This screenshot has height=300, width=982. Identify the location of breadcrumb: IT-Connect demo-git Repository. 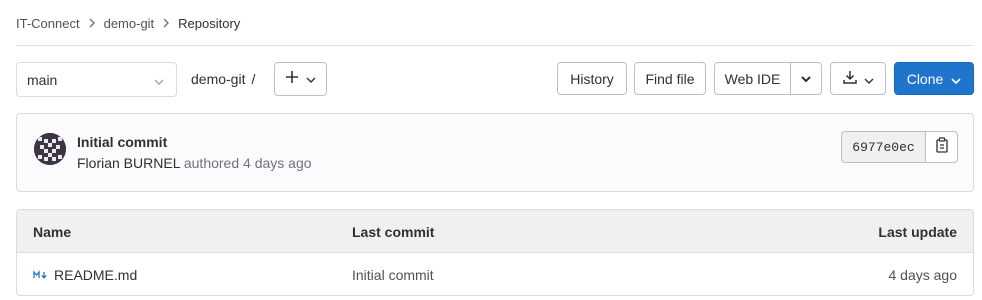
(128, 23).